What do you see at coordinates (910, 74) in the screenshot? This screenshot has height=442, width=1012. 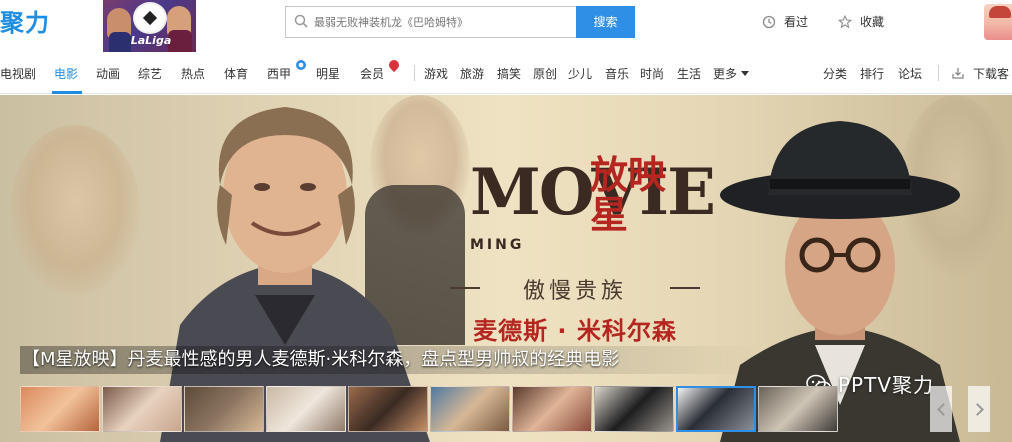 I see `nav-link-forum: 论坛` at bounding box center [910, 74].